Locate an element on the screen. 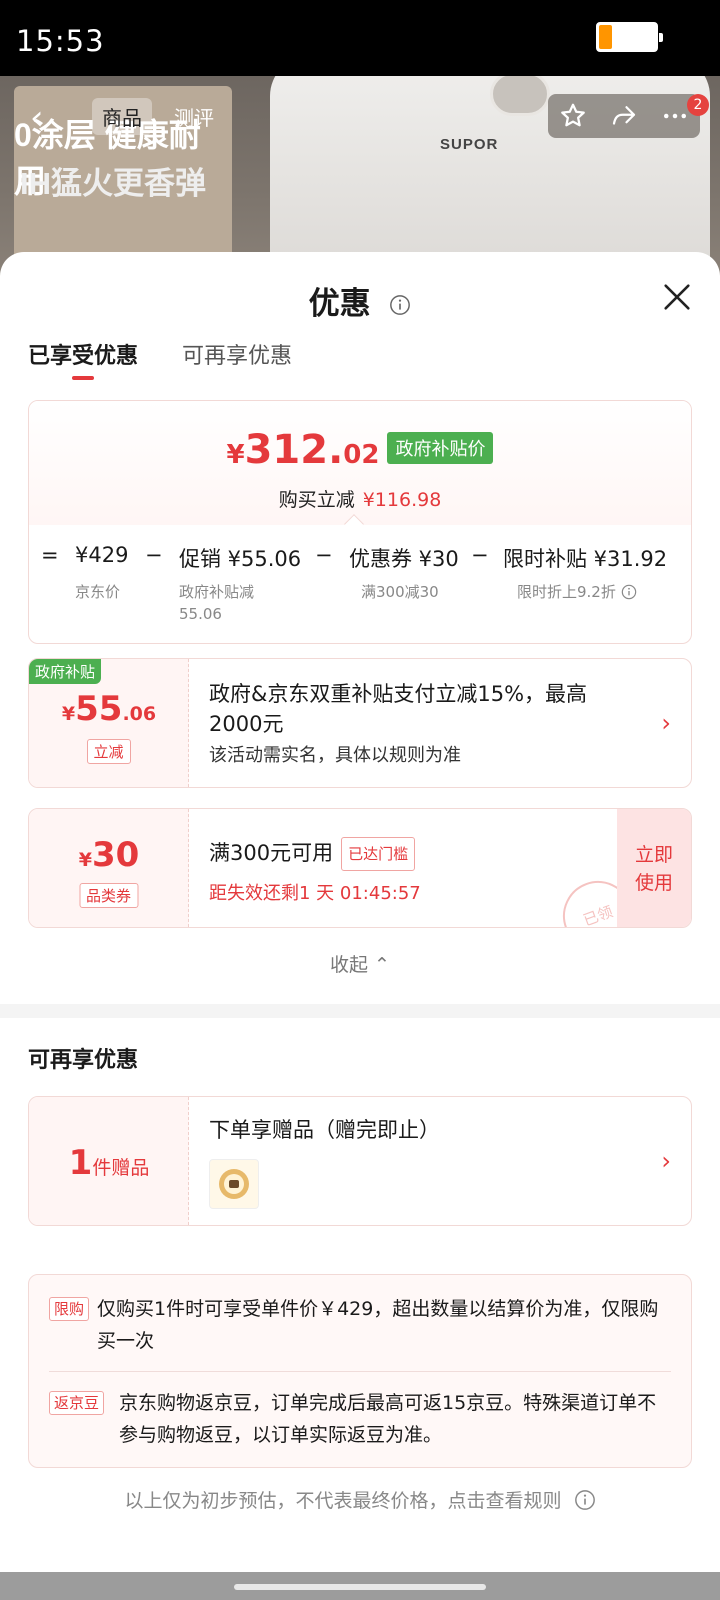 The width and height of the screenshot is (720, 1600). gift-left: 1件赠品 is located at coordinates (109, 1161).